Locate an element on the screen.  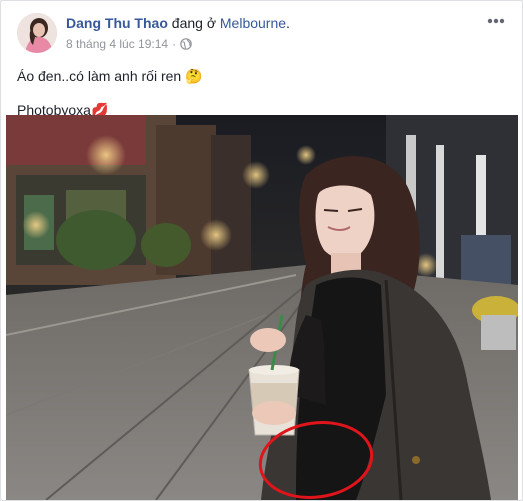
post-timestamp: 8 tháng 4 lúc 19:14 is located at coordinates (117, 44).